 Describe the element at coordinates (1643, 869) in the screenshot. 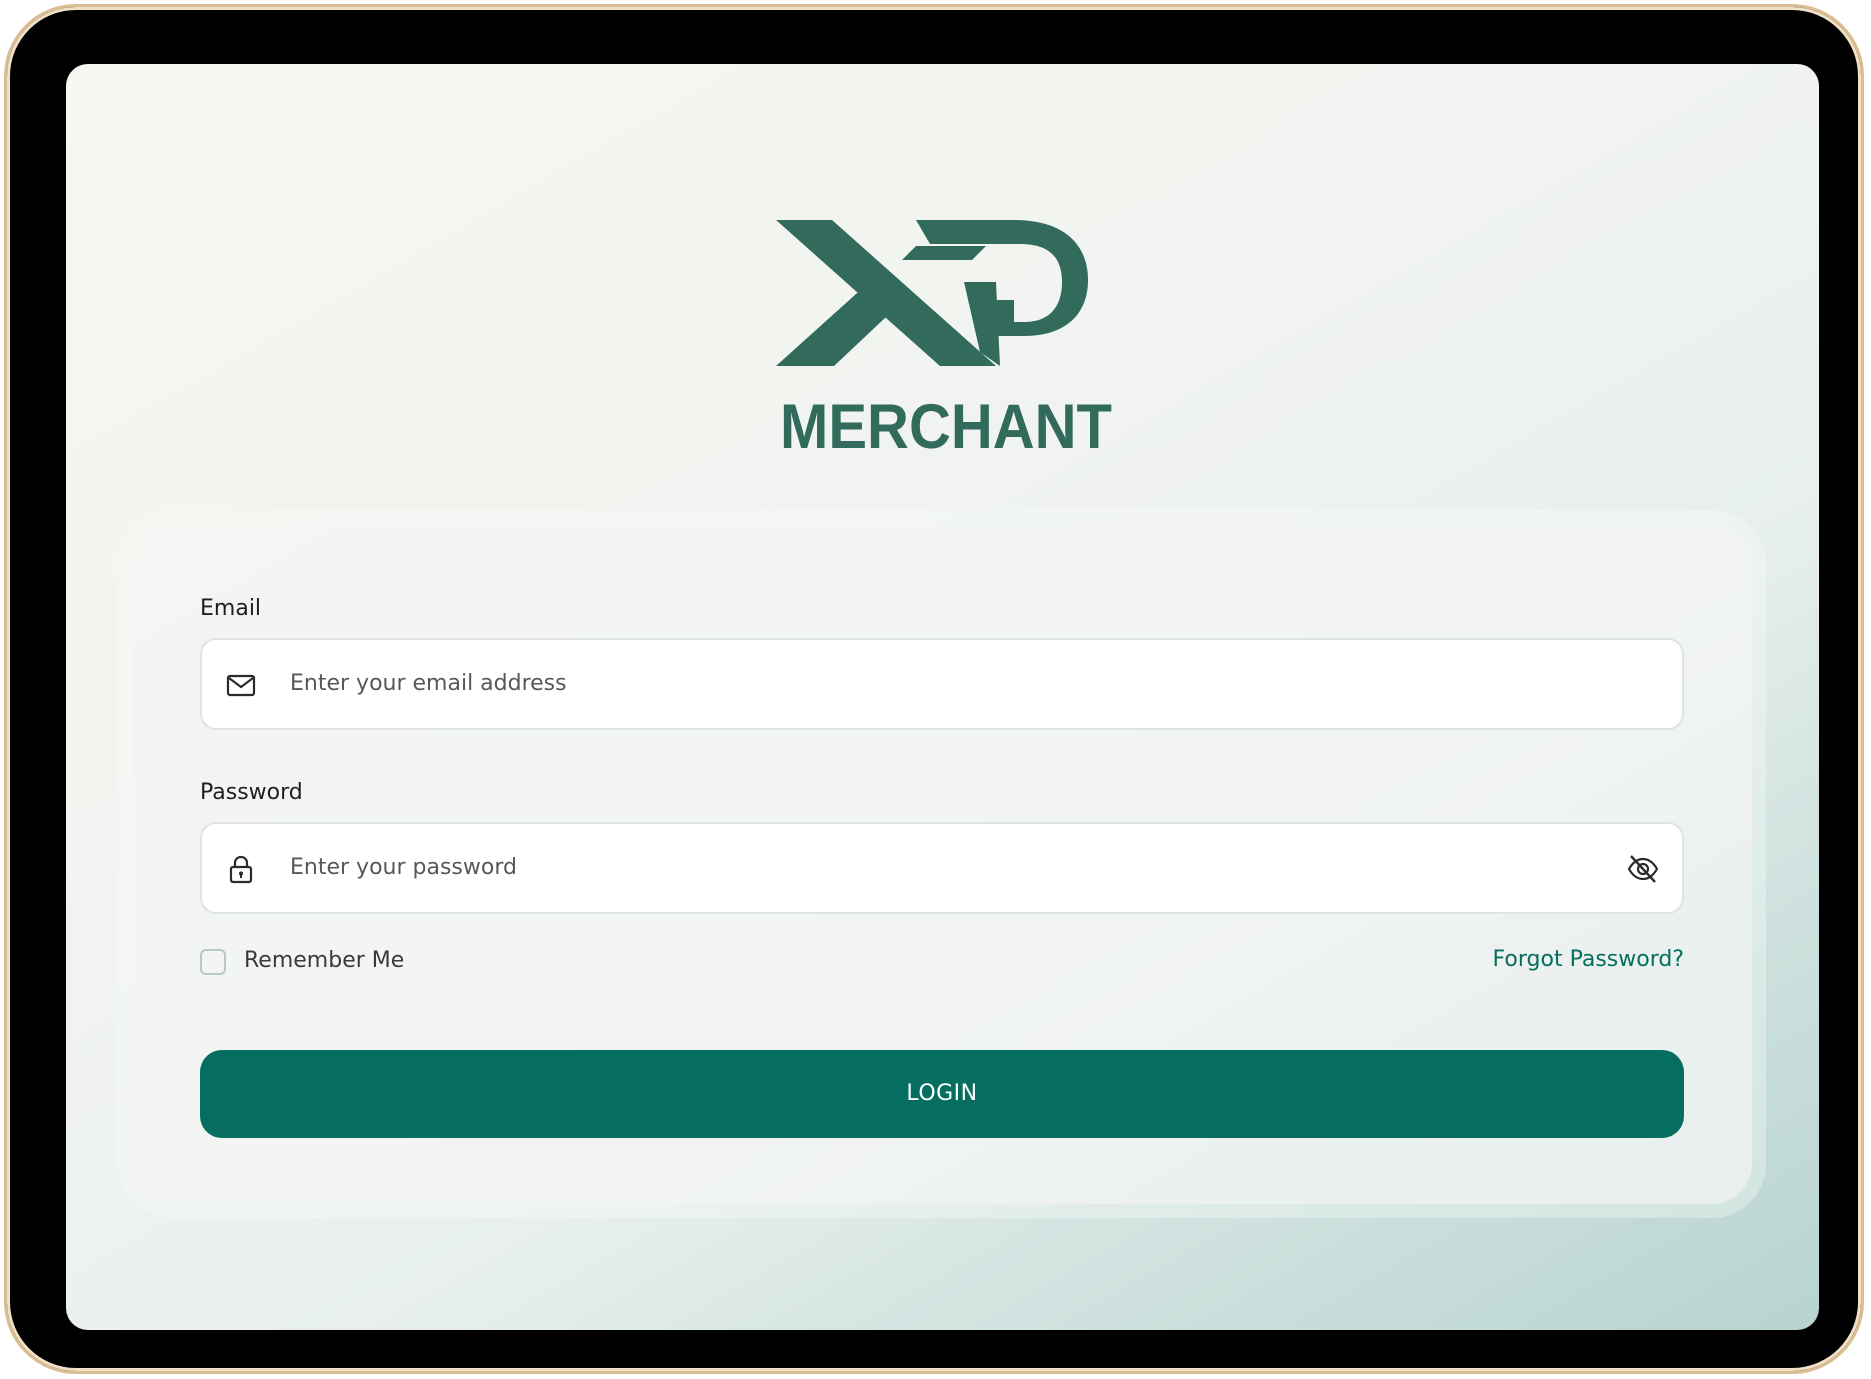

I see `eye-off-icon` at that location.